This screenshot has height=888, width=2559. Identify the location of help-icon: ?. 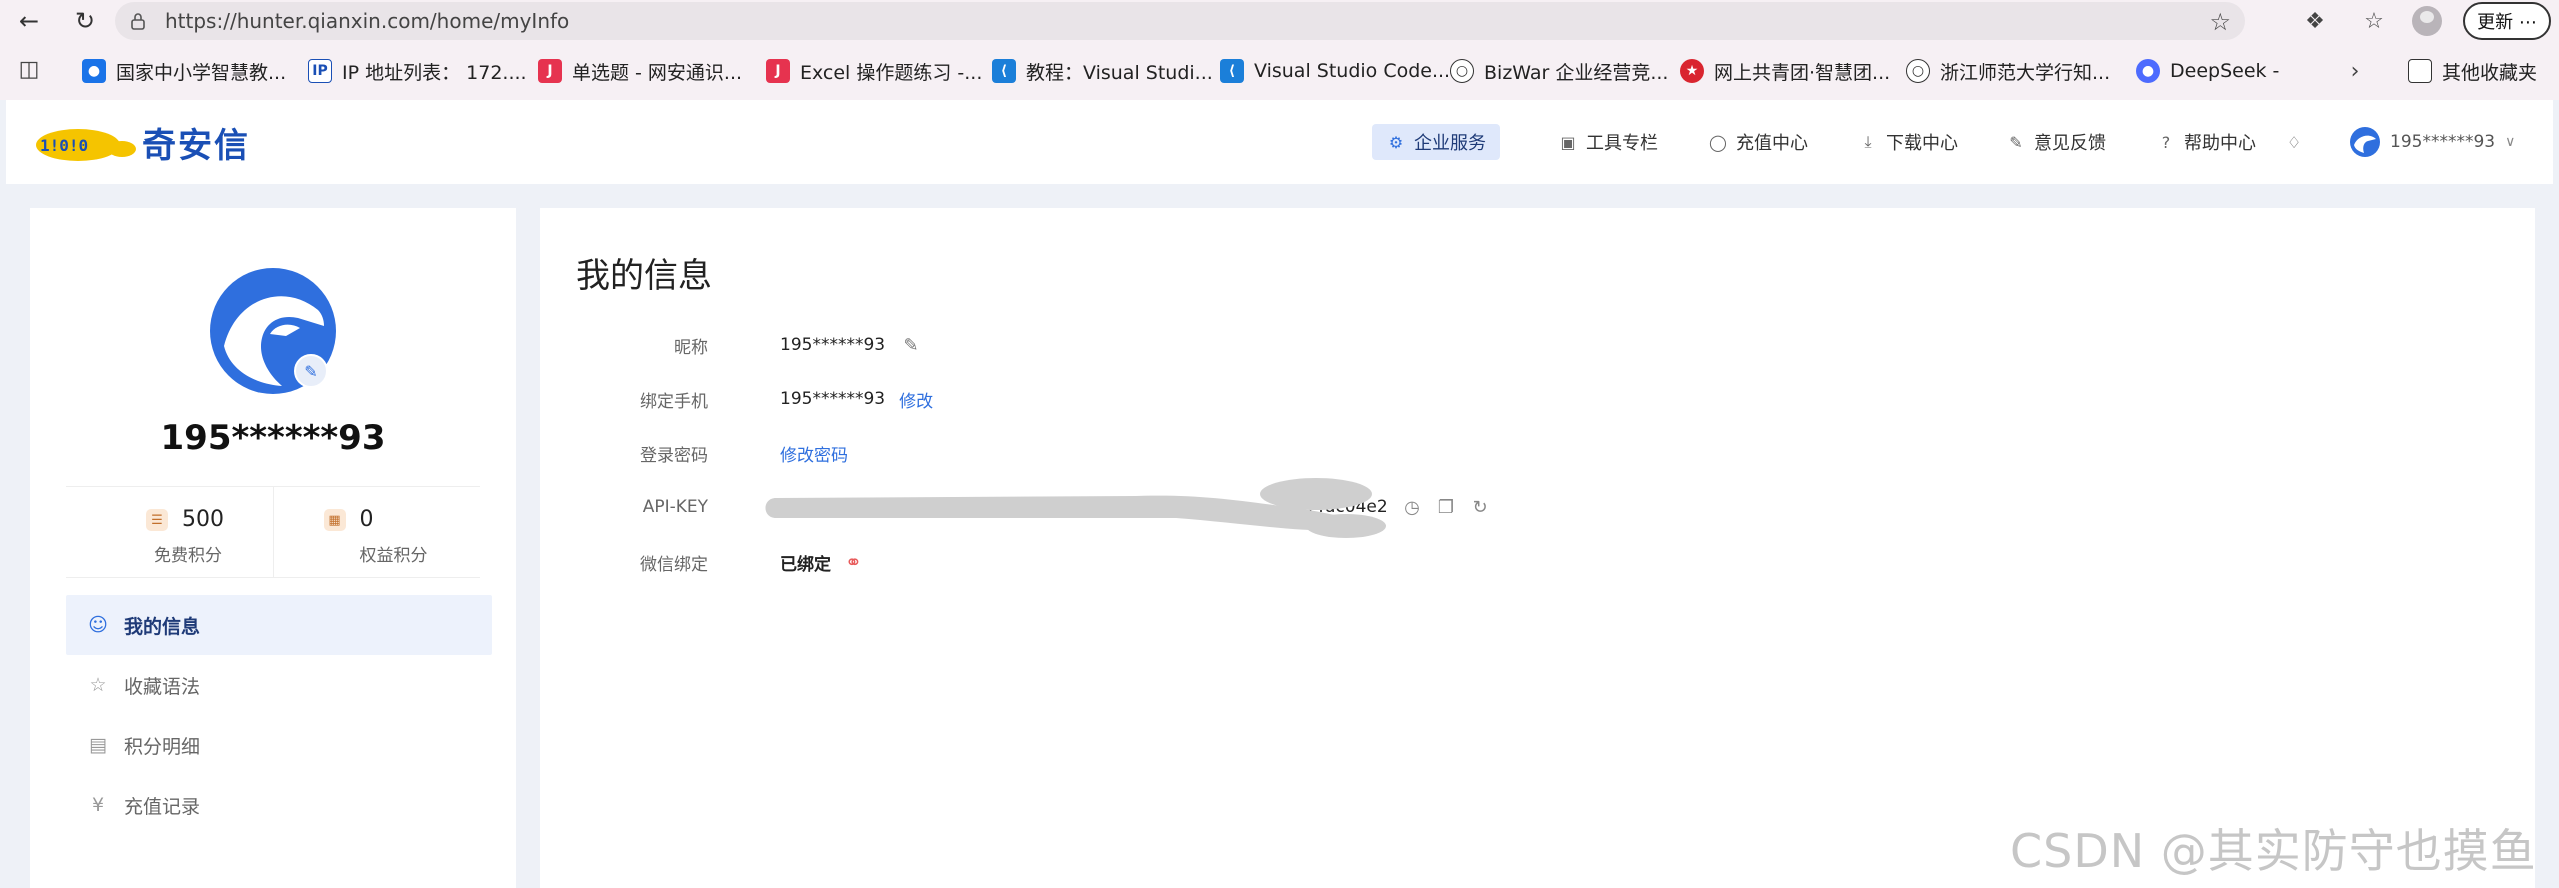
(2166, 142).